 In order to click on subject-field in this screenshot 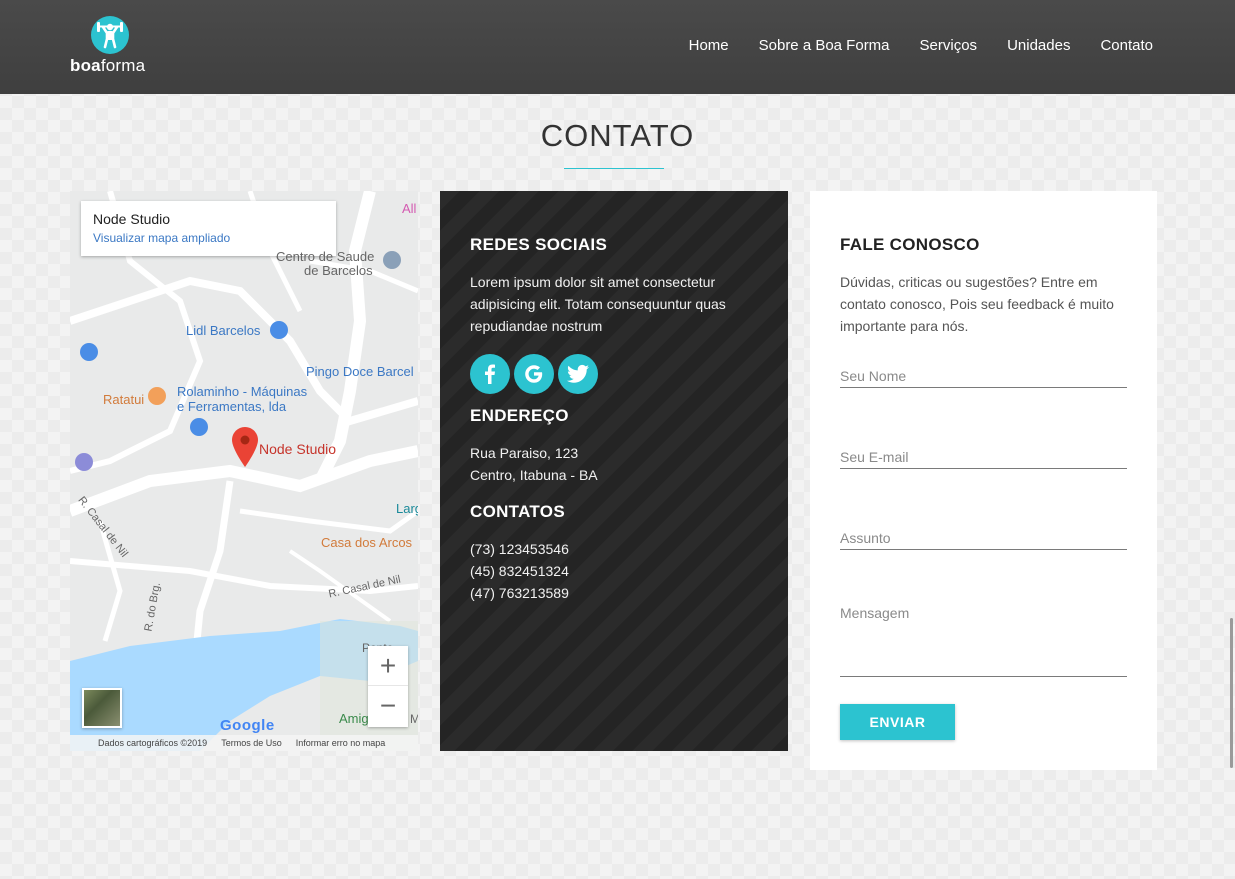, I will do `click(983, 538)`.